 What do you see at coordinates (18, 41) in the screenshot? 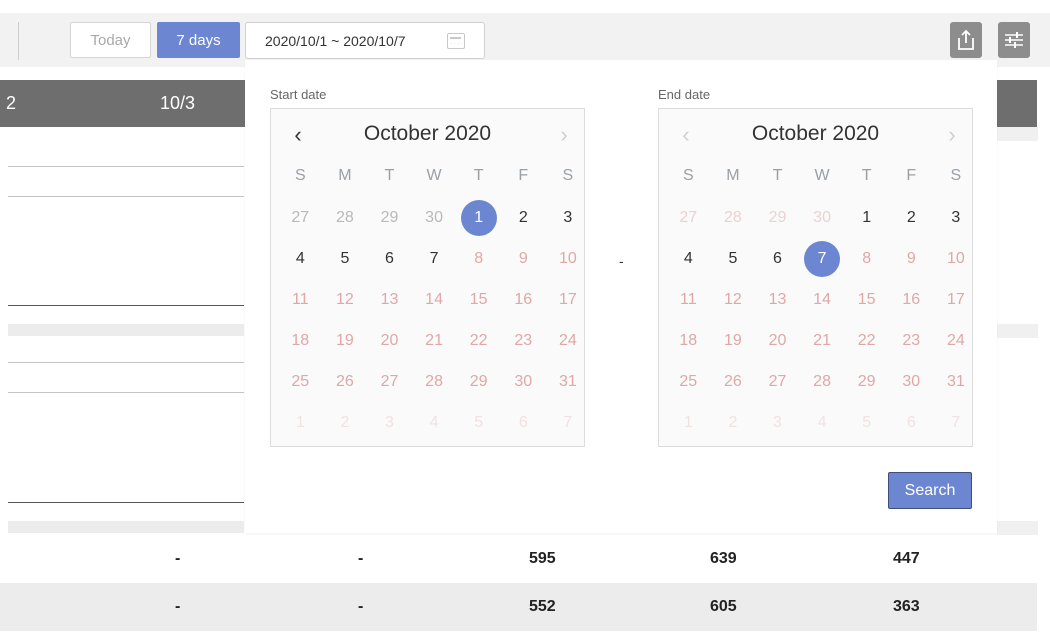
I see `toolbar-divider` at bounding box center [18, 41].